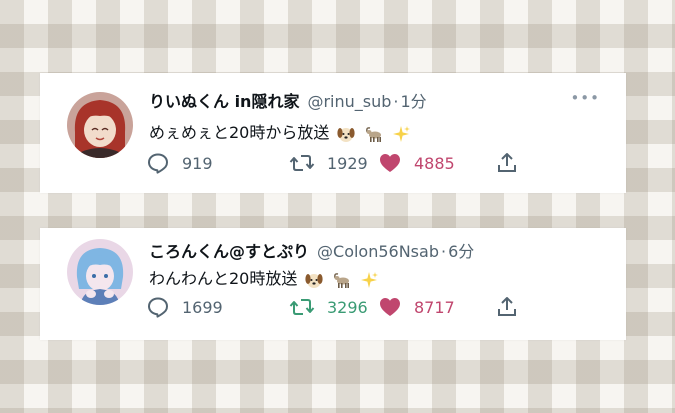 The height and width of the screenshot is (413, 675). I want to click on like-button: 4885, so click(416, 163).